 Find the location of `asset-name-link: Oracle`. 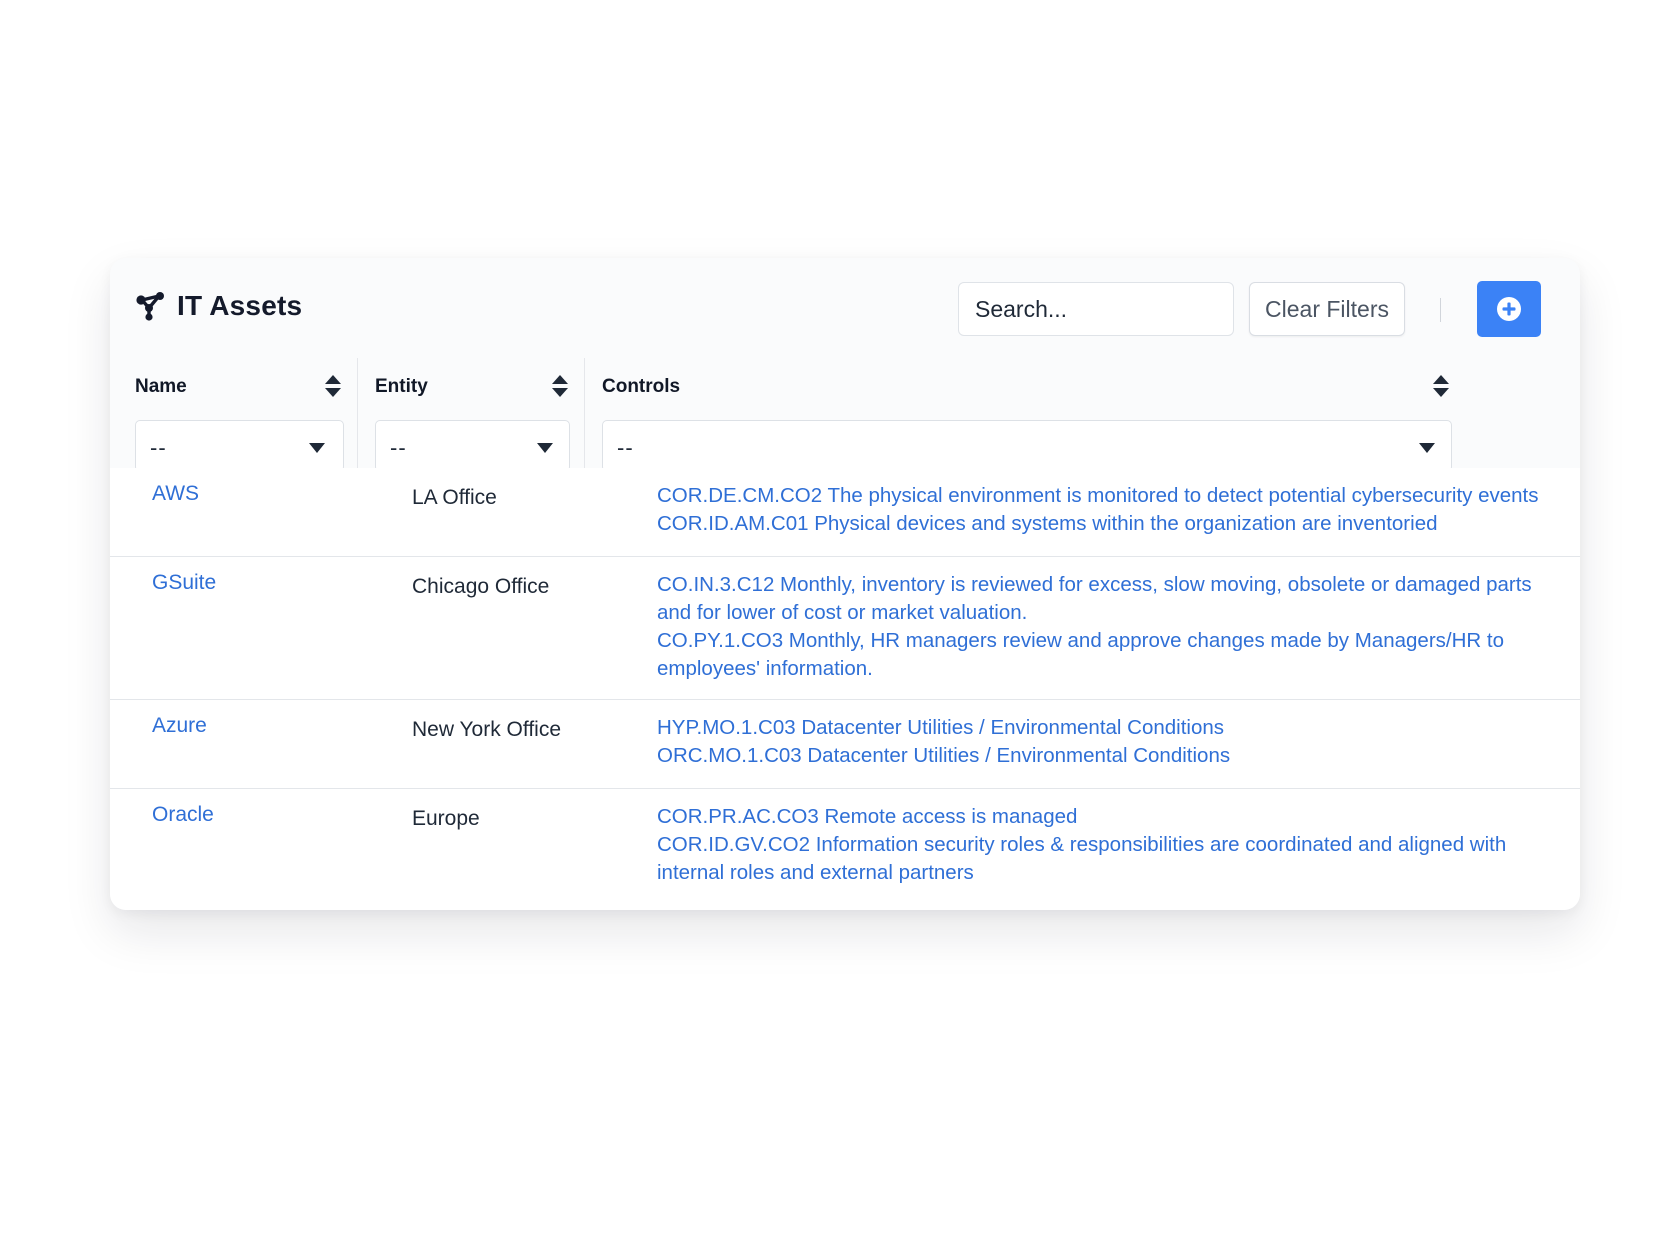

asset-name-link: Oracle is located at coordinates (183, 815).